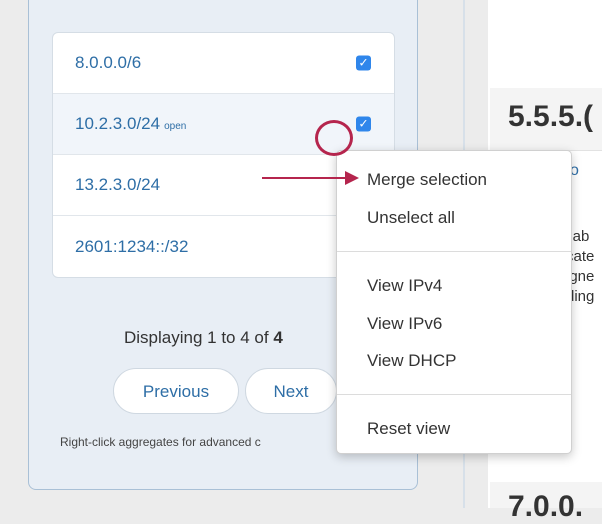  What do you see at coordinates (352, 178) in the screenshot?
I see `arrowhead-icon` at bounding box center [352, 178].